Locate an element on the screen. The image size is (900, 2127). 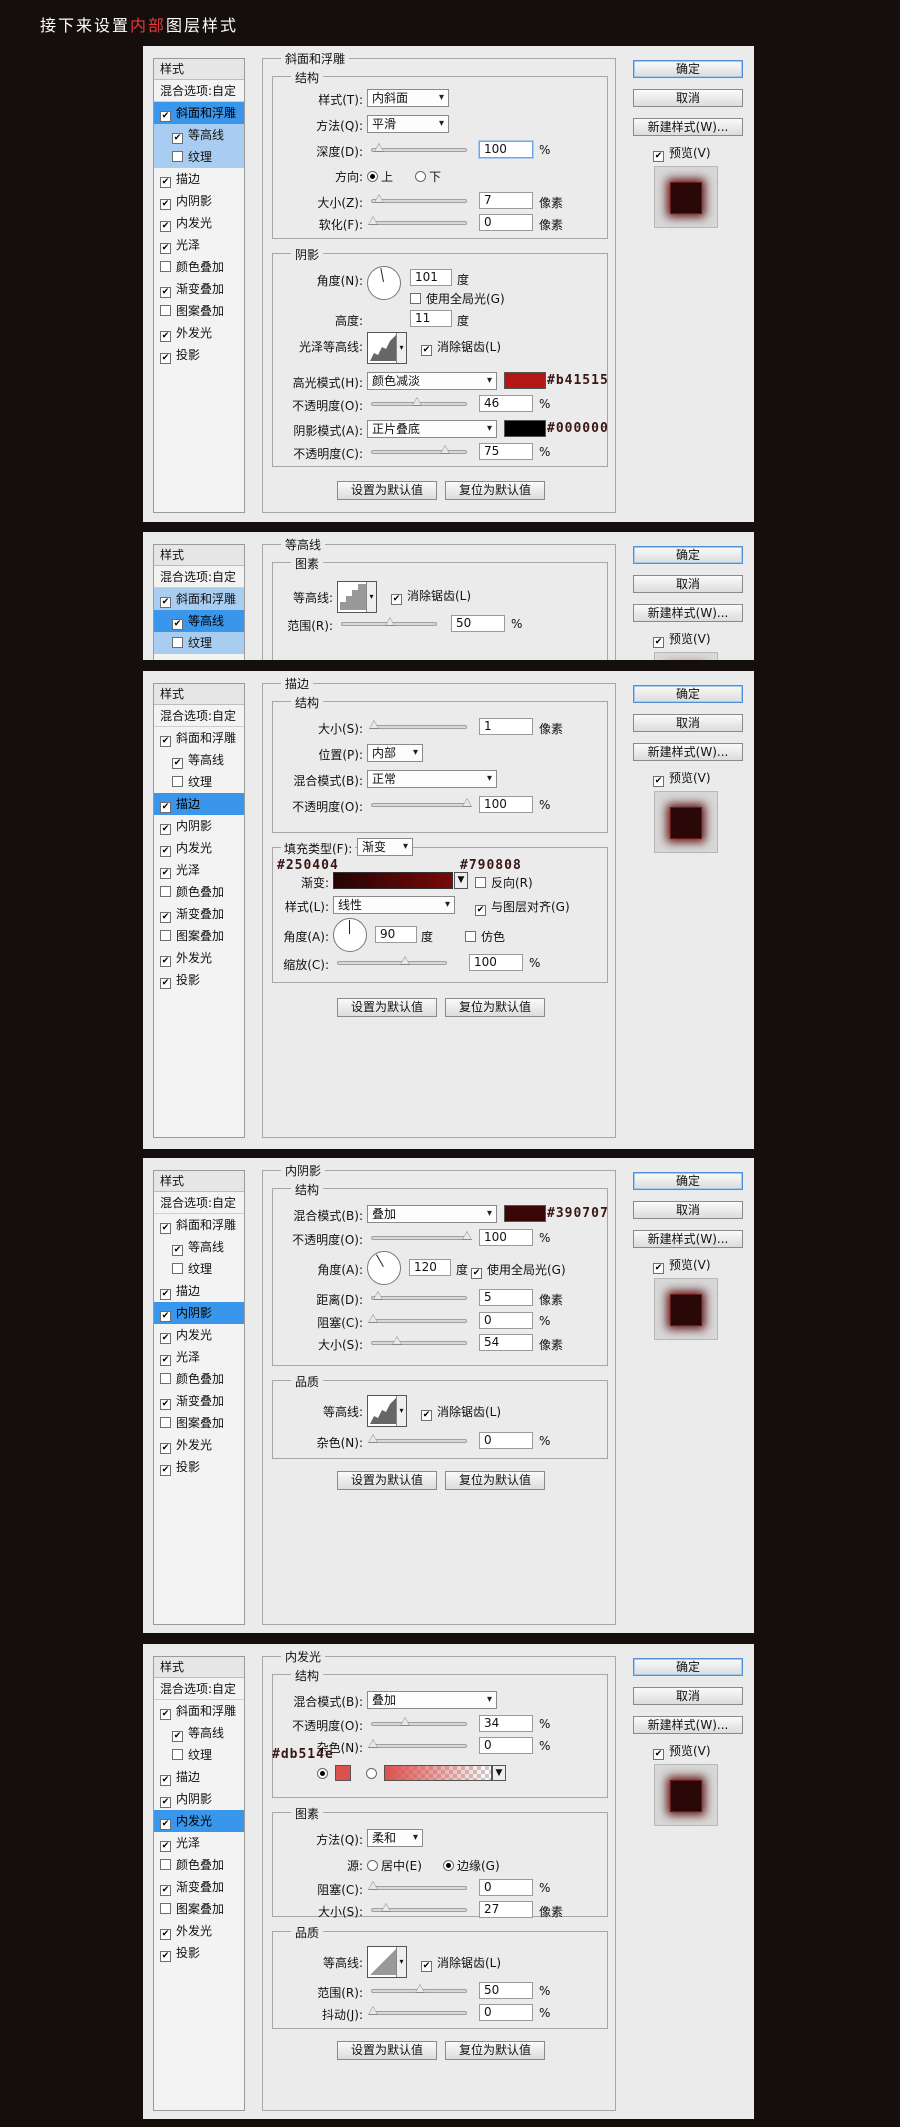
angle-dial is located at coordinates (384, 1268).